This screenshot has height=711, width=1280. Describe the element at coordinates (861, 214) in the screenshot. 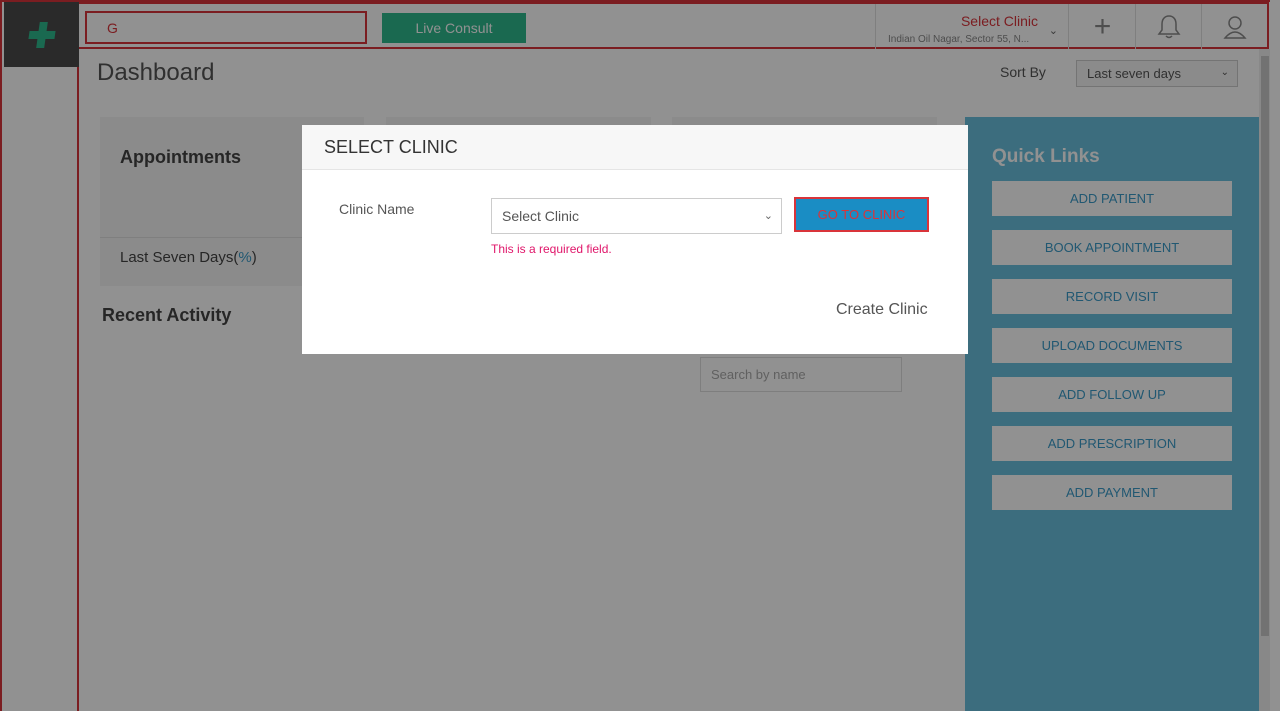

I see `go-to-clinic-button: GO TO CLINIC` at that location.